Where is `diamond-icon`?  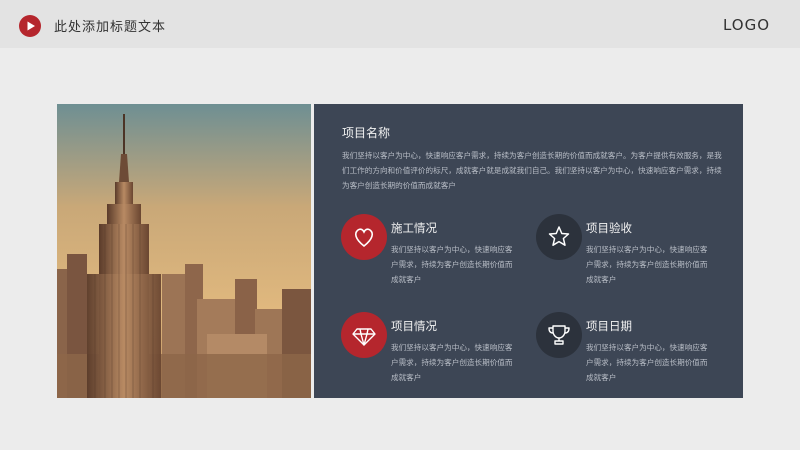 diamond-icon is located at coordinates (364, 335).